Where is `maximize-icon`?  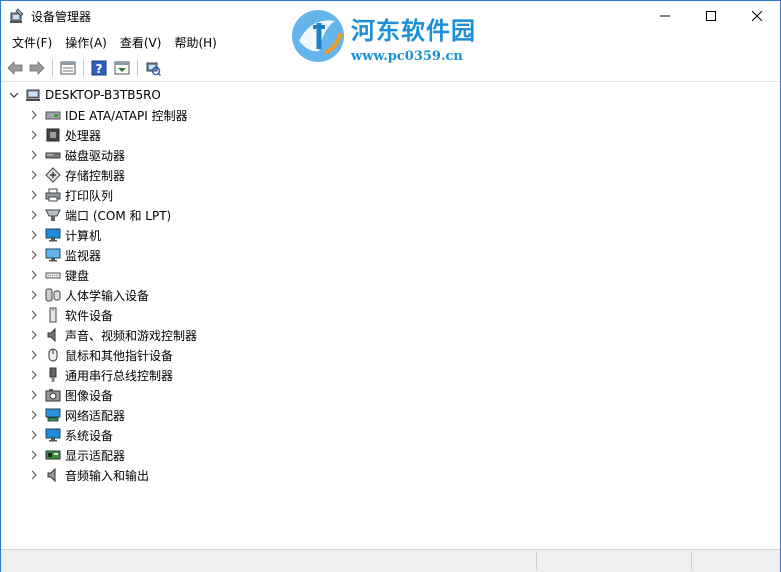 maximize-icon is located at coordinates (711, 16).